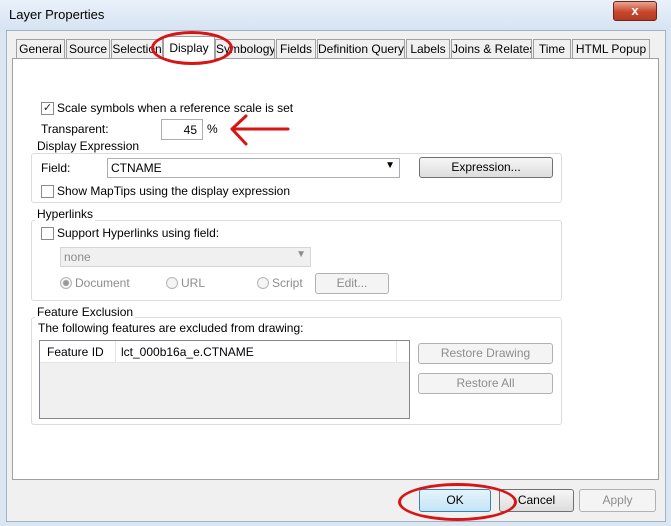  Describe the element at coordinates (611, 49) in the screenshot. I see `tab-html-popup: HTML Popup` at that location.